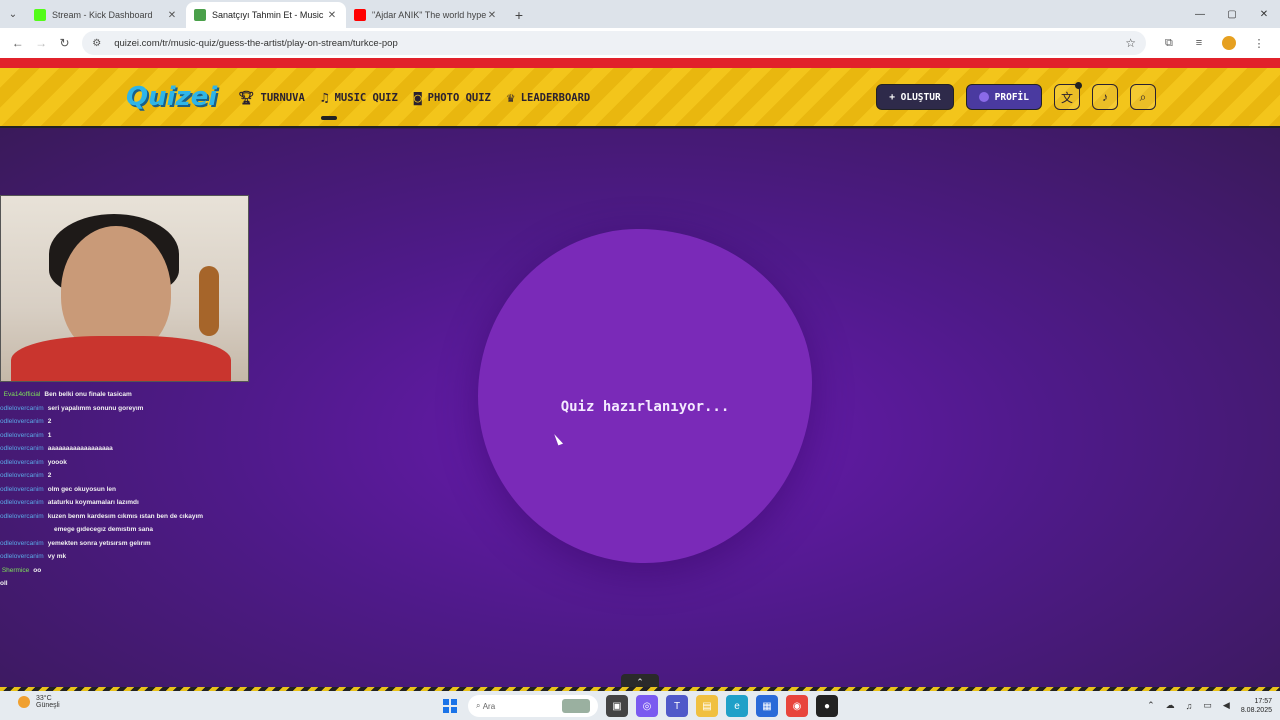 The height and width of the screenshot is (720, 1280). I want to click on menu-kebab-icon: ⋮, so click(1259, 43).